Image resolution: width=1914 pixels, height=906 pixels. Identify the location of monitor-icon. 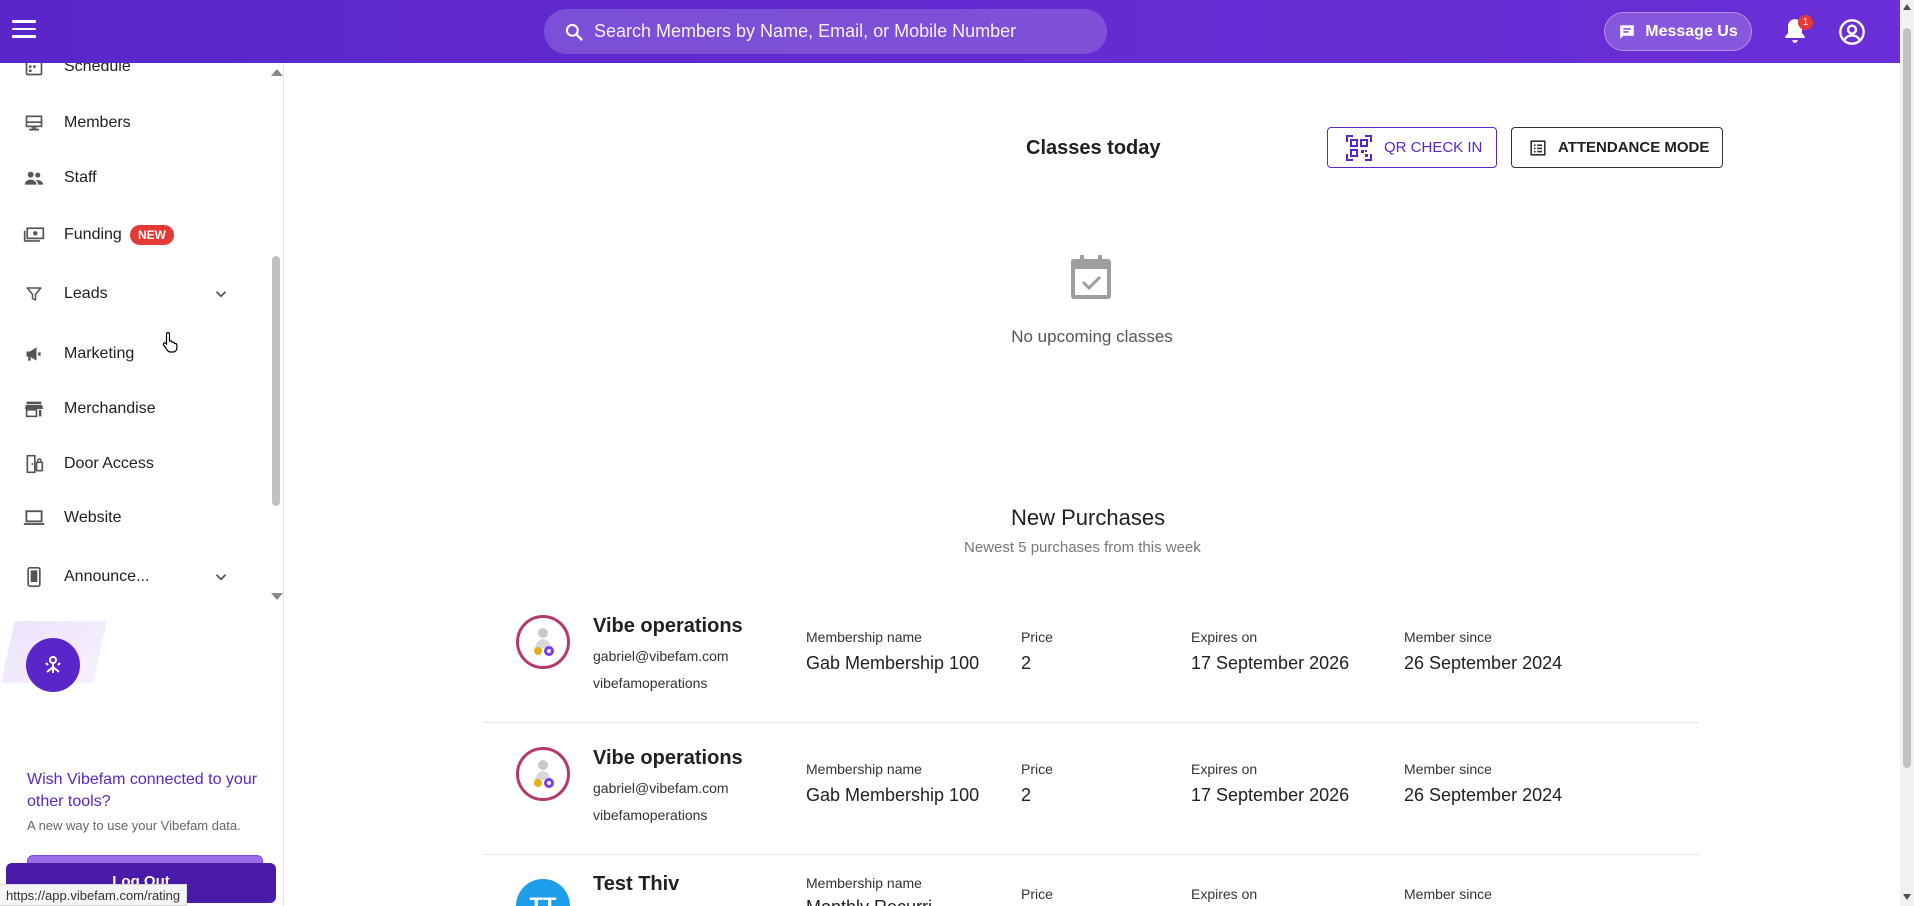
(34, 123).